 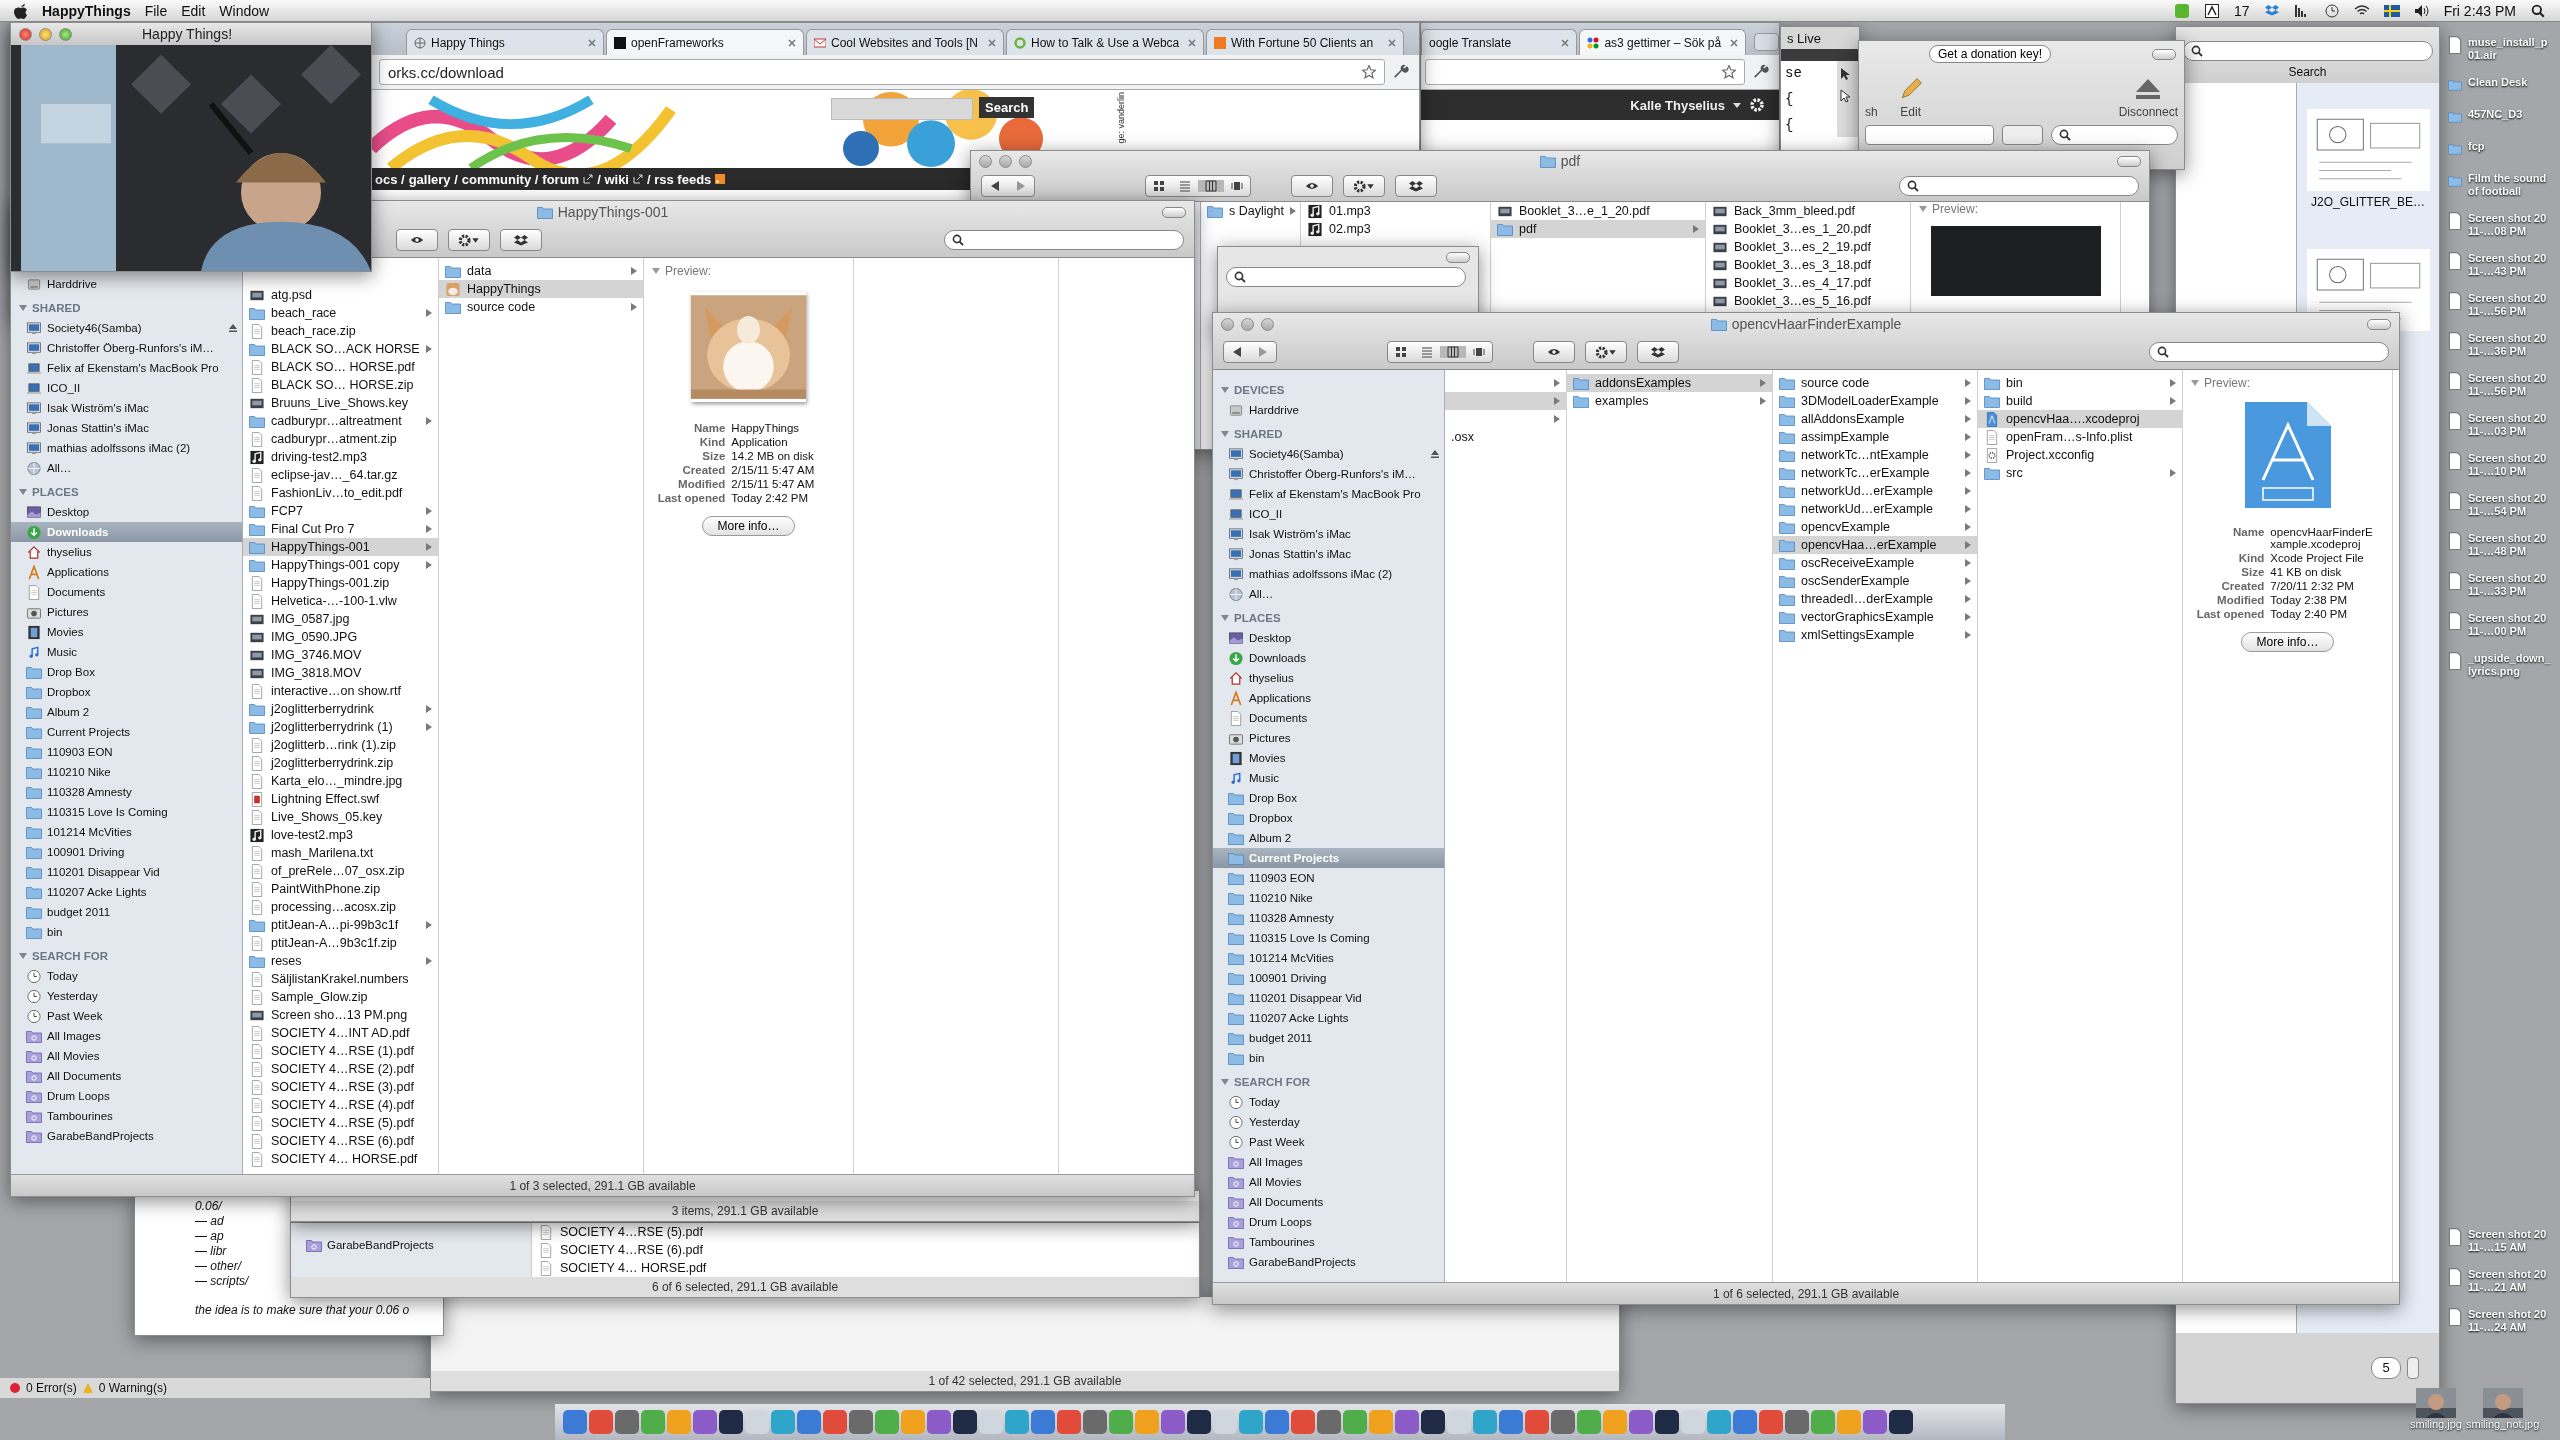 I want to click on sidebar-item: Past Week, so click(x=1328, y=1142).